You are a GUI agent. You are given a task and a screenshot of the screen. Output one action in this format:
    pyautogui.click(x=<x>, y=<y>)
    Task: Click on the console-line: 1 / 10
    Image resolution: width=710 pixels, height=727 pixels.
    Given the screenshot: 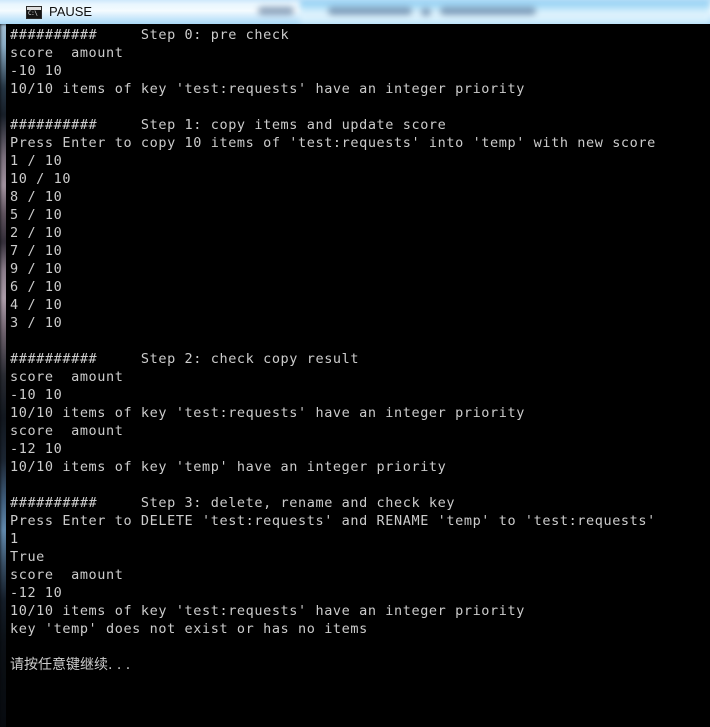 What is the action you would take?
    pyautogui.click(x=36, y=161)
    